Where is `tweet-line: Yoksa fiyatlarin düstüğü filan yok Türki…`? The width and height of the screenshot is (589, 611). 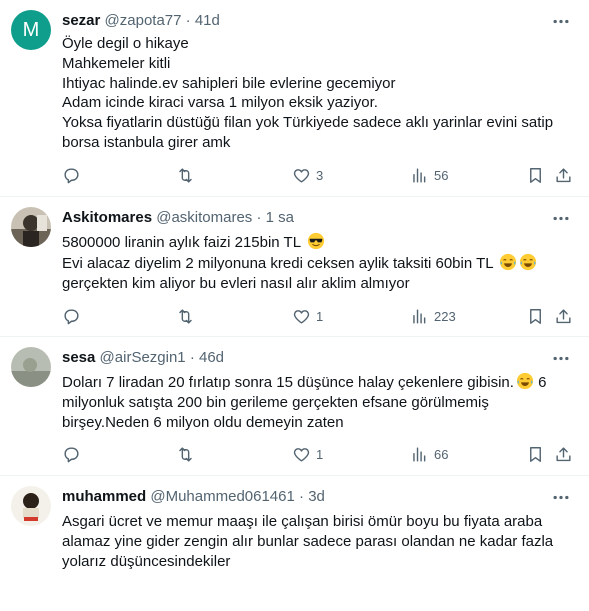
tweet-line: Yoksa fiyatlarin düstüğü filan yok Türki… is located at coordinates (308, 123).